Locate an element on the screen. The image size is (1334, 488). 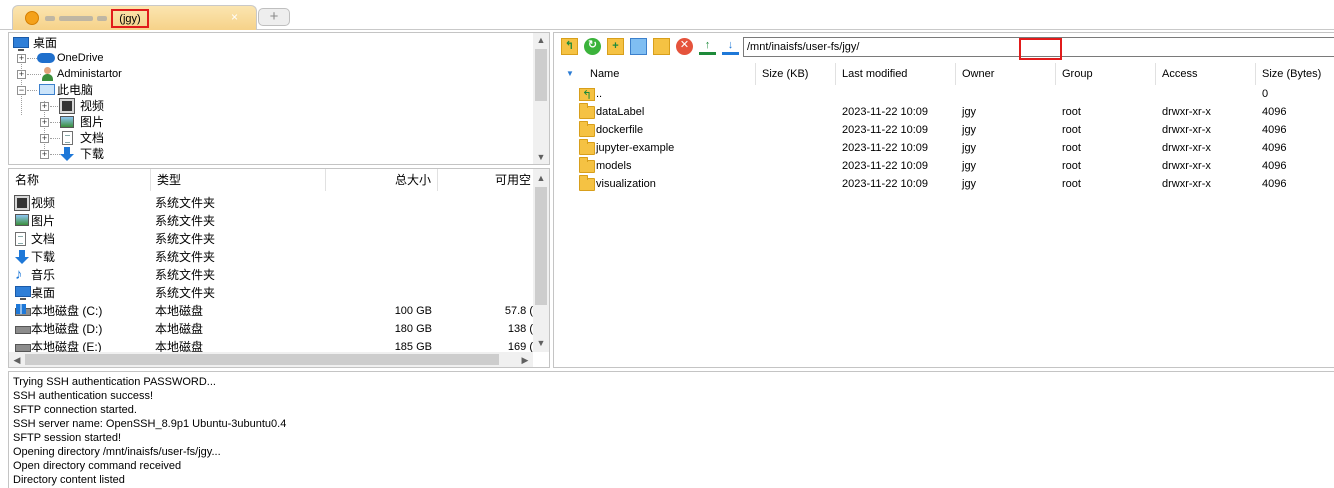
size-bytes: 4096 is located at coordinates (1274, 130).